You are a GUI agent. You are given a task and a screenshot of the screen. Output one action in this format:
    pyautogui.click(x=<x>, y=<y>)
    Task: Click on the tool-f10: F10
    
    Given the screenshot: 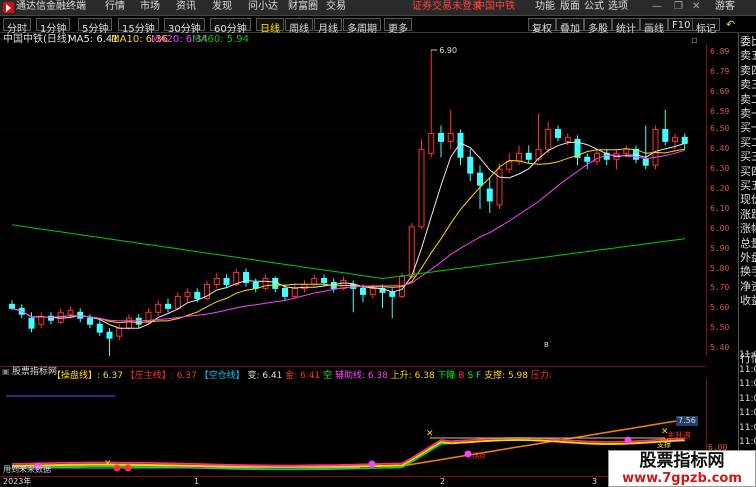 What is the action you would take?
    pyautogui.click(x=681, y=24)
    